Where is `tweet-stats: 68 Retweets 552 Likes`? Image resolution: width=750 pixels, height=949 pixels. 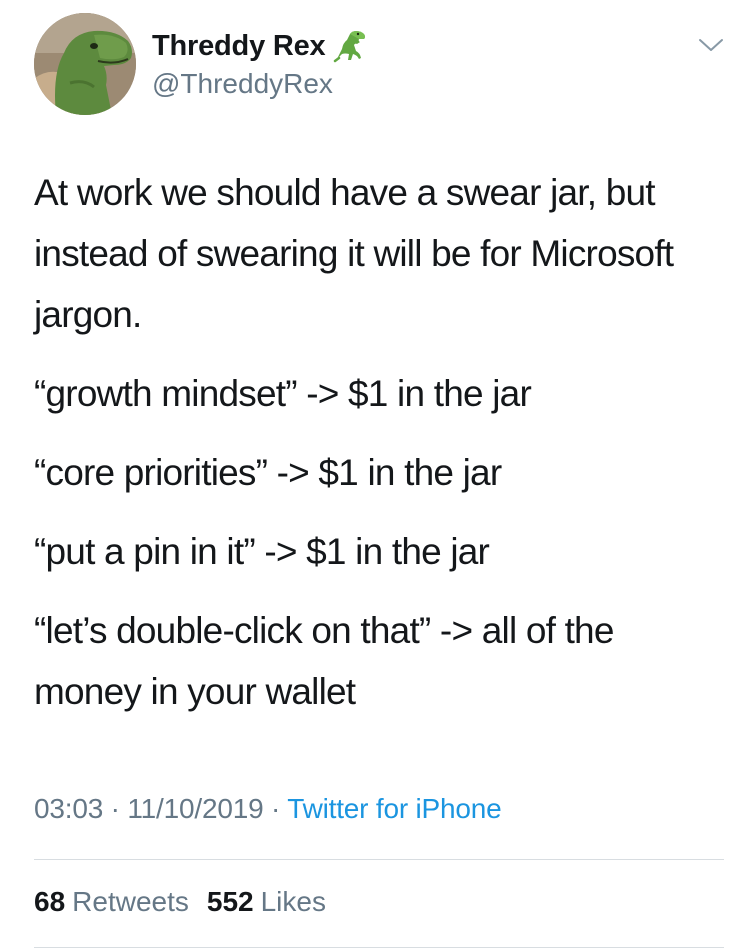 tweet-stats: 68 Retweets 552 Likes is located at coordinates (180, 902).